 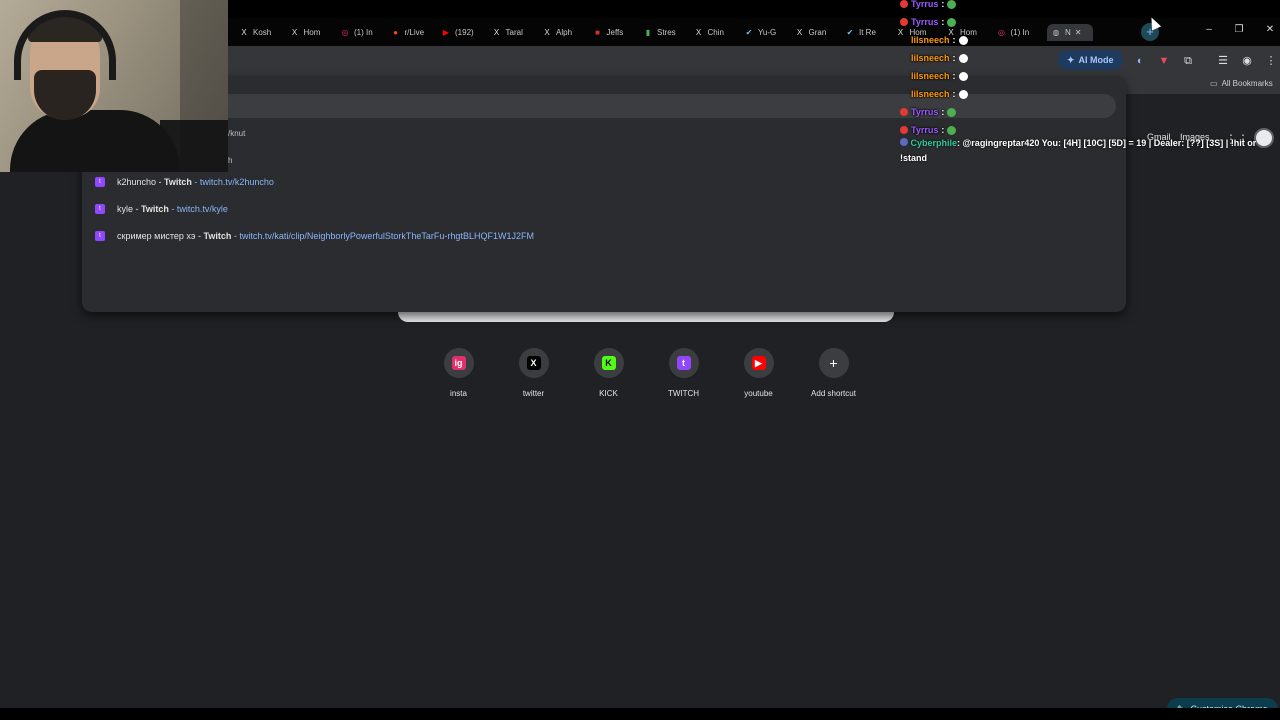 What do you see at coordinates (232, 182) in the screenshot?
I see `suggestion-url: - twitch.tv/k2huncho` at bounding box center [232, 182].